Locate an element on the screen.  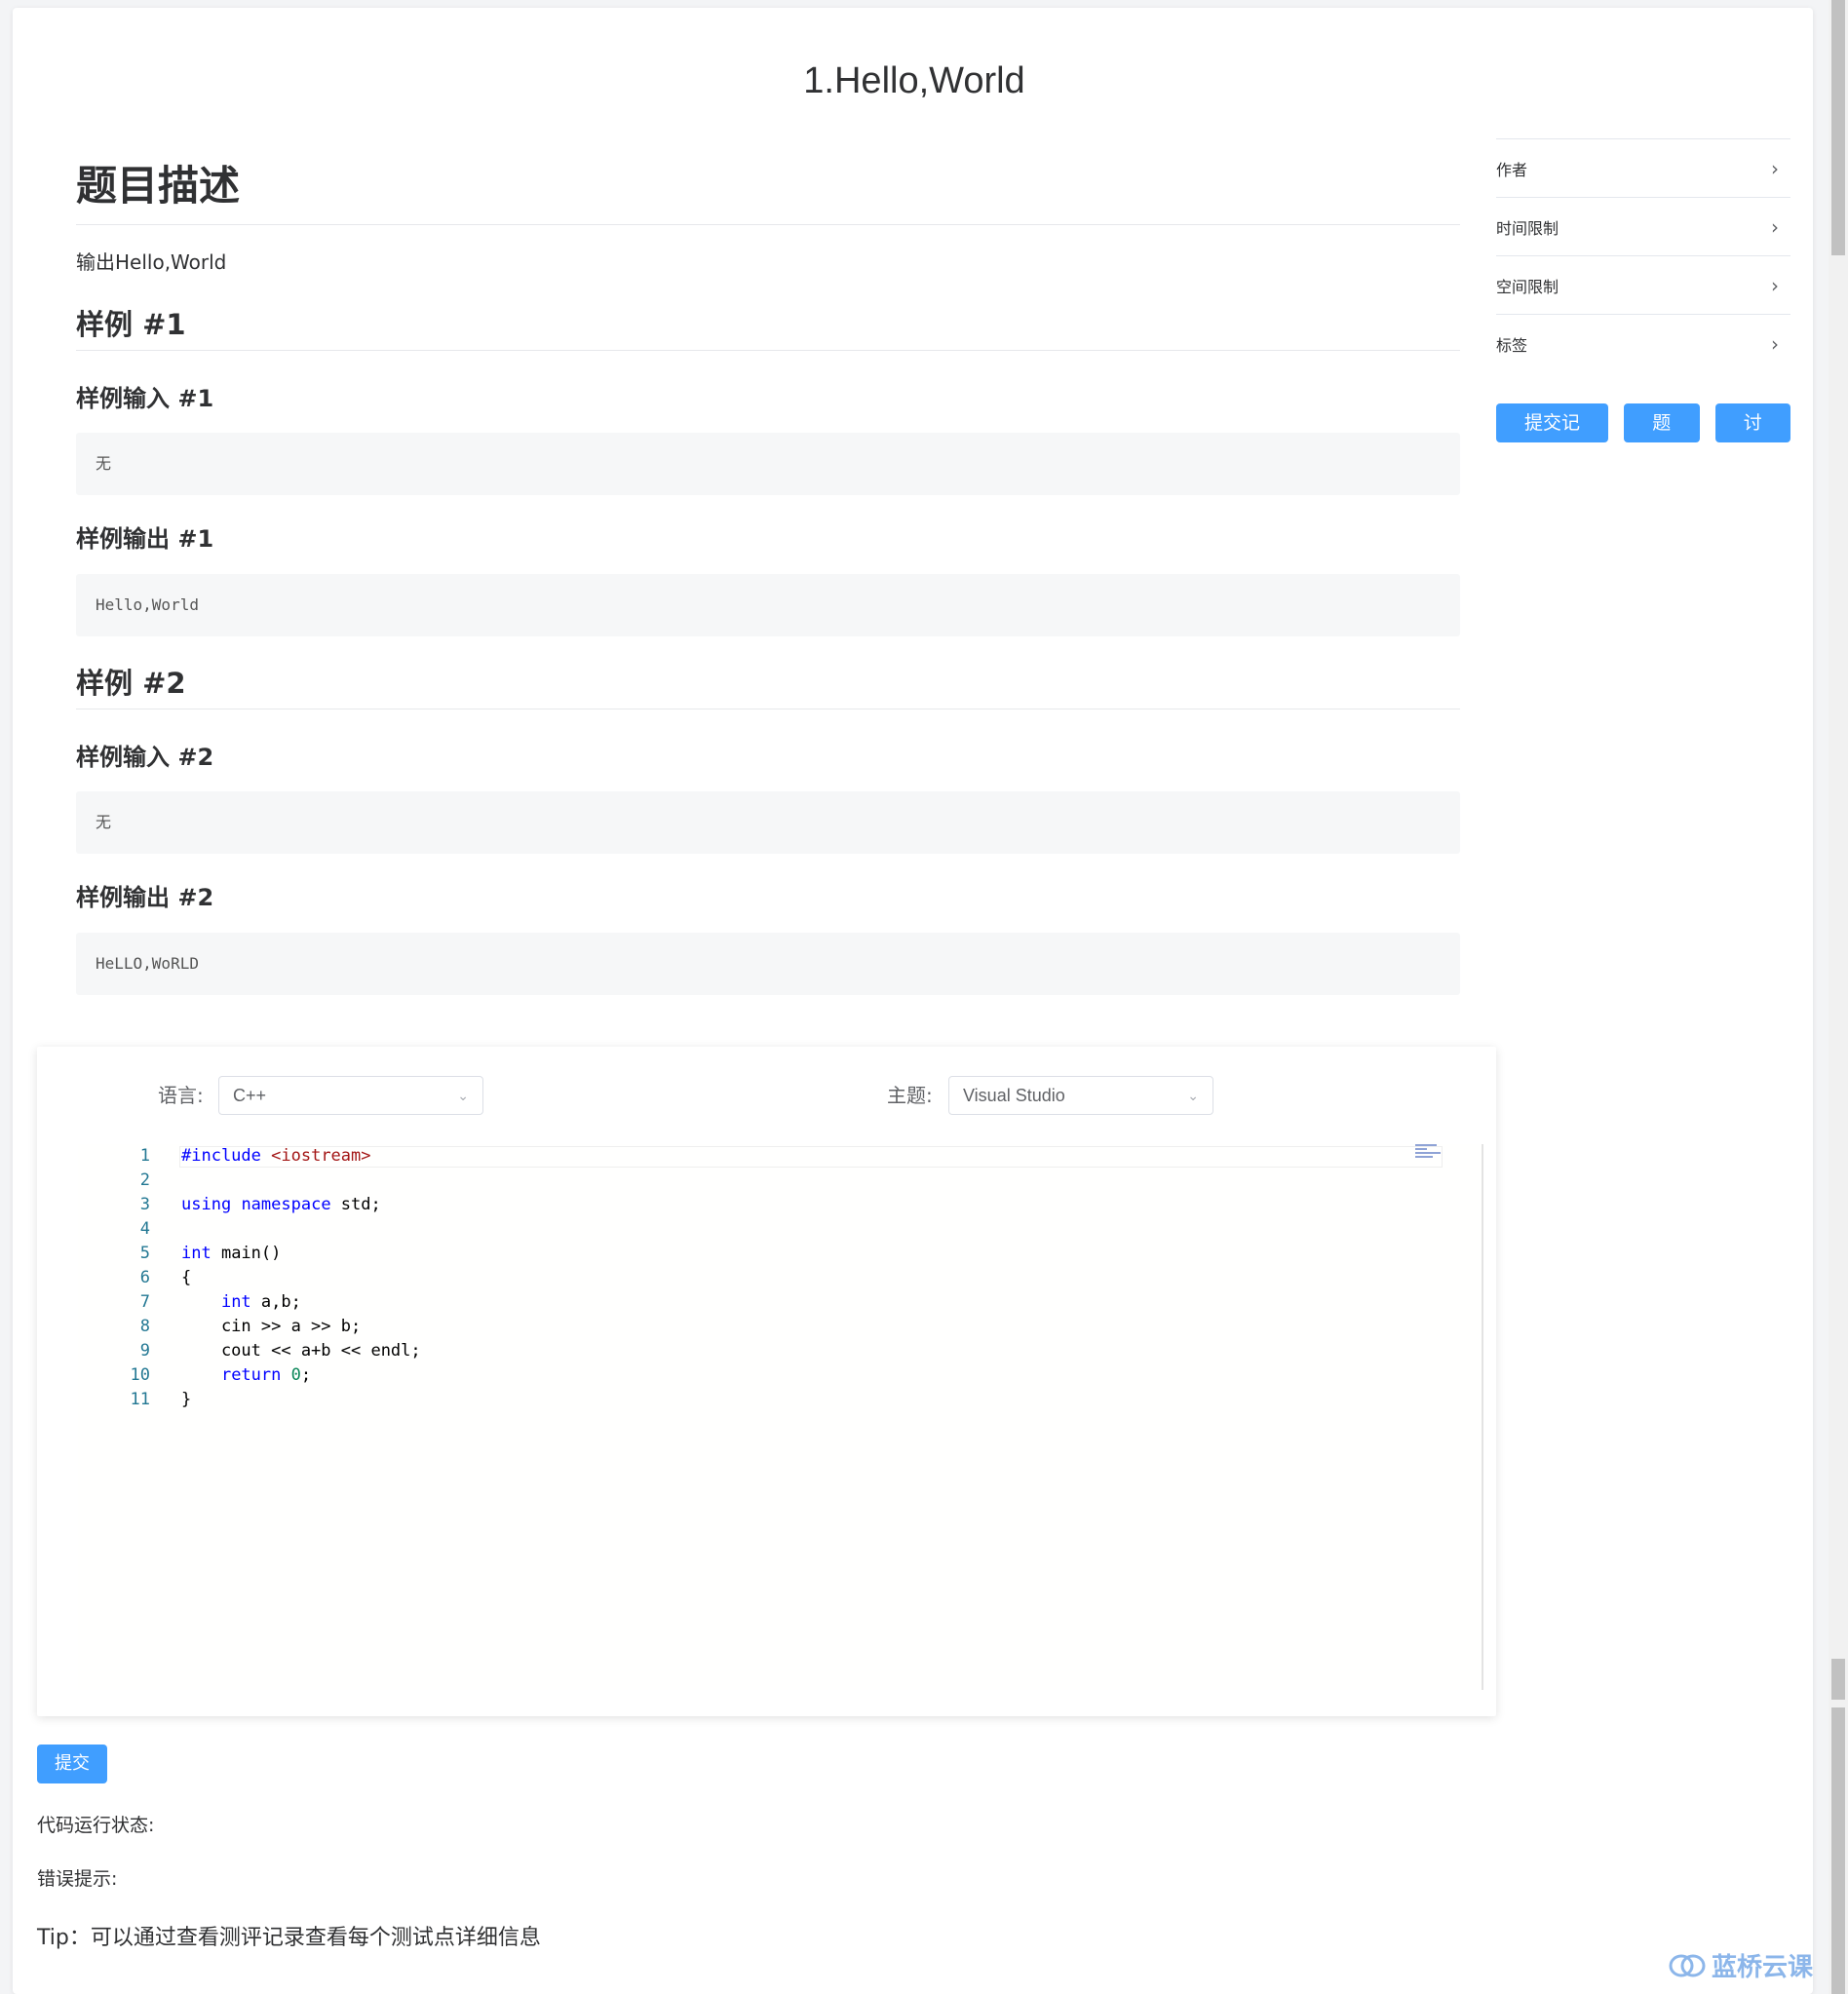
line-number: 10 is located at coordinates (140, 1375).